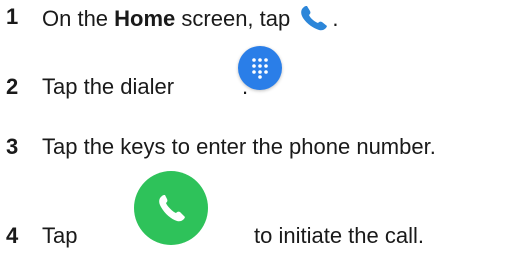  Describe the element at coordinates (236, 18) in the screenshot. I see `step-text-middle: screen, tap` at that location.